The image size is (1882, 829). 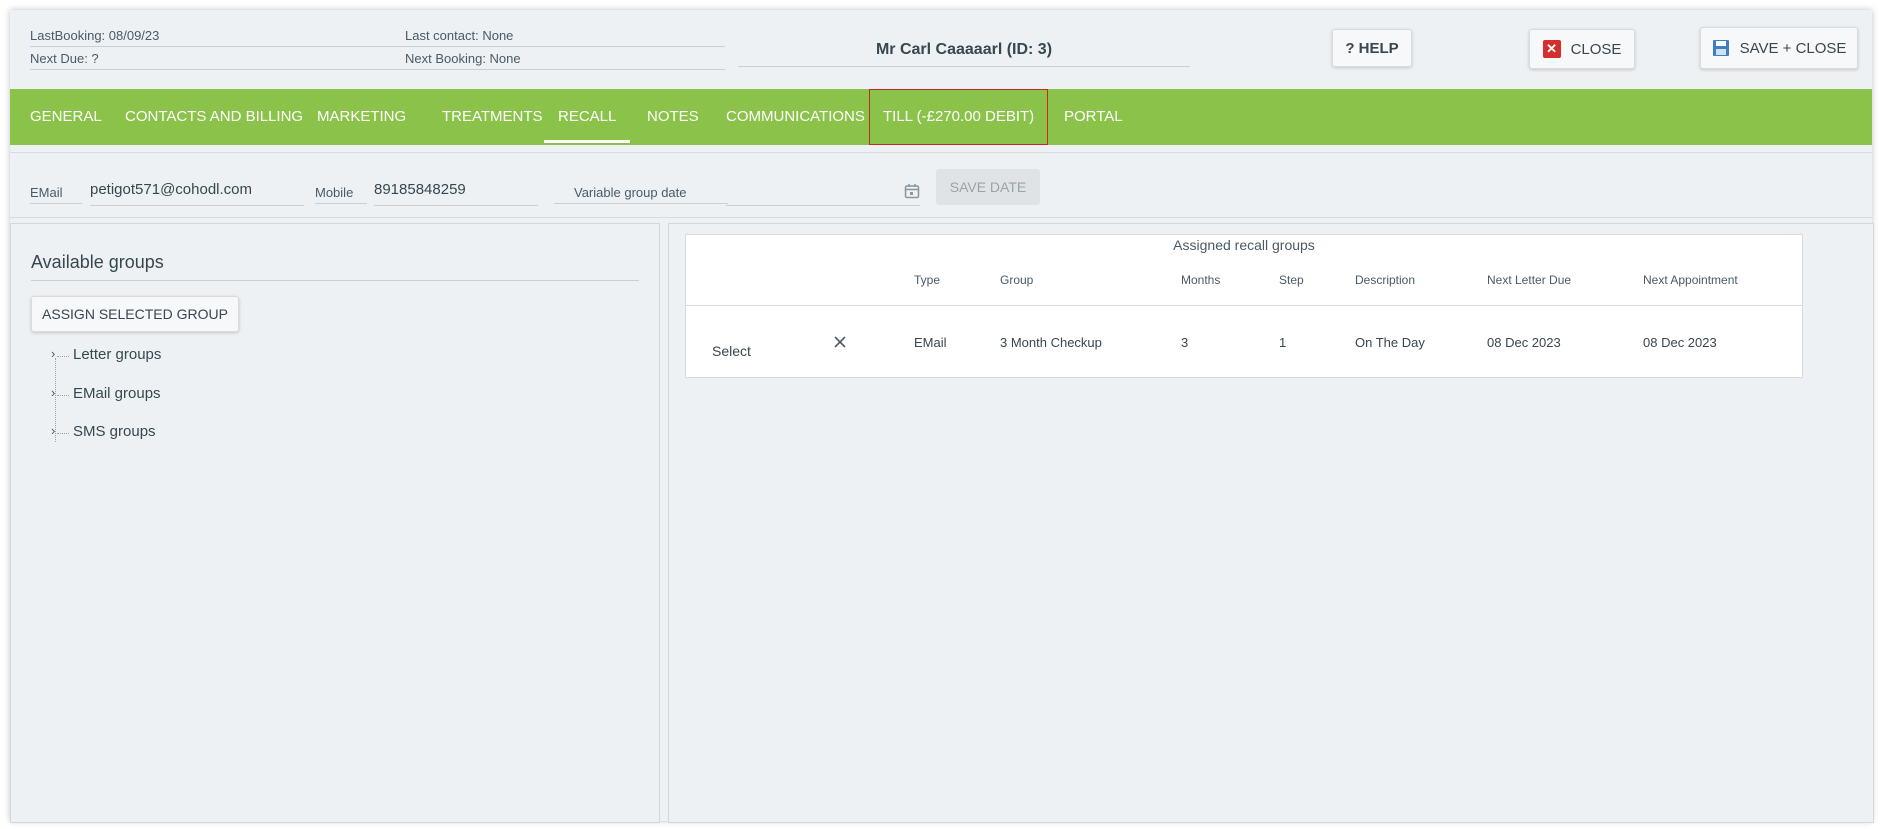 I want to click on variable-date-field, so click(x=823, y=192).